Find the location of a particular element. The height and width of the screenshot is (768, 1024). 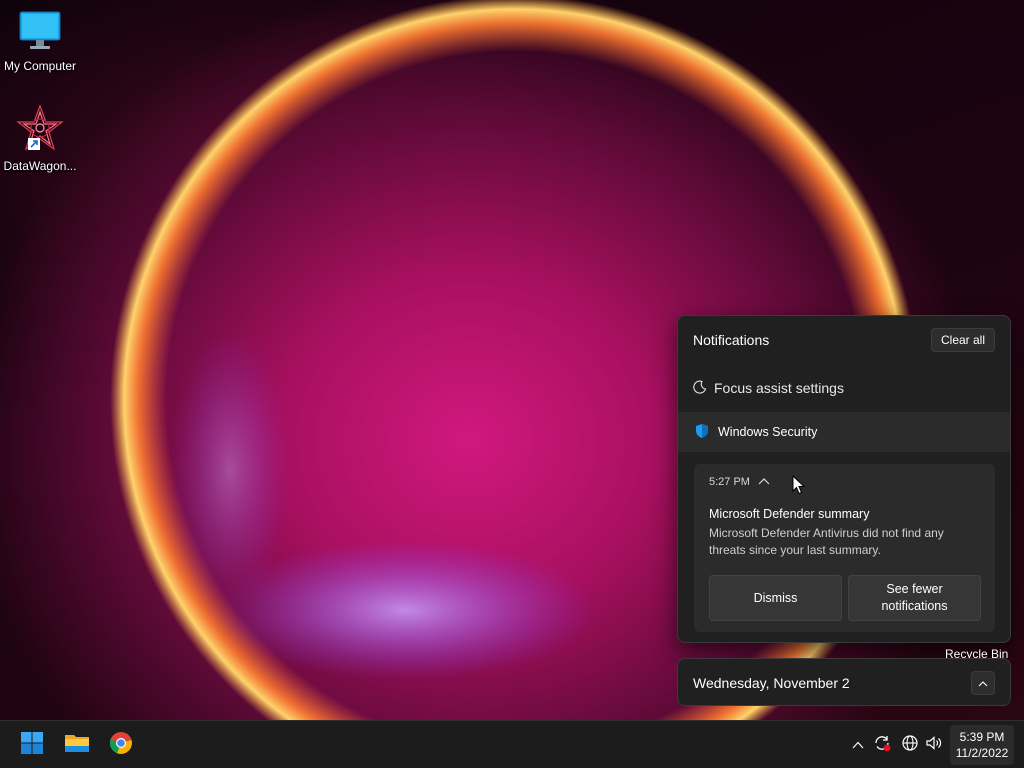

desktop-icon-my-computer: My Computer is located at coordinates (40, 40).